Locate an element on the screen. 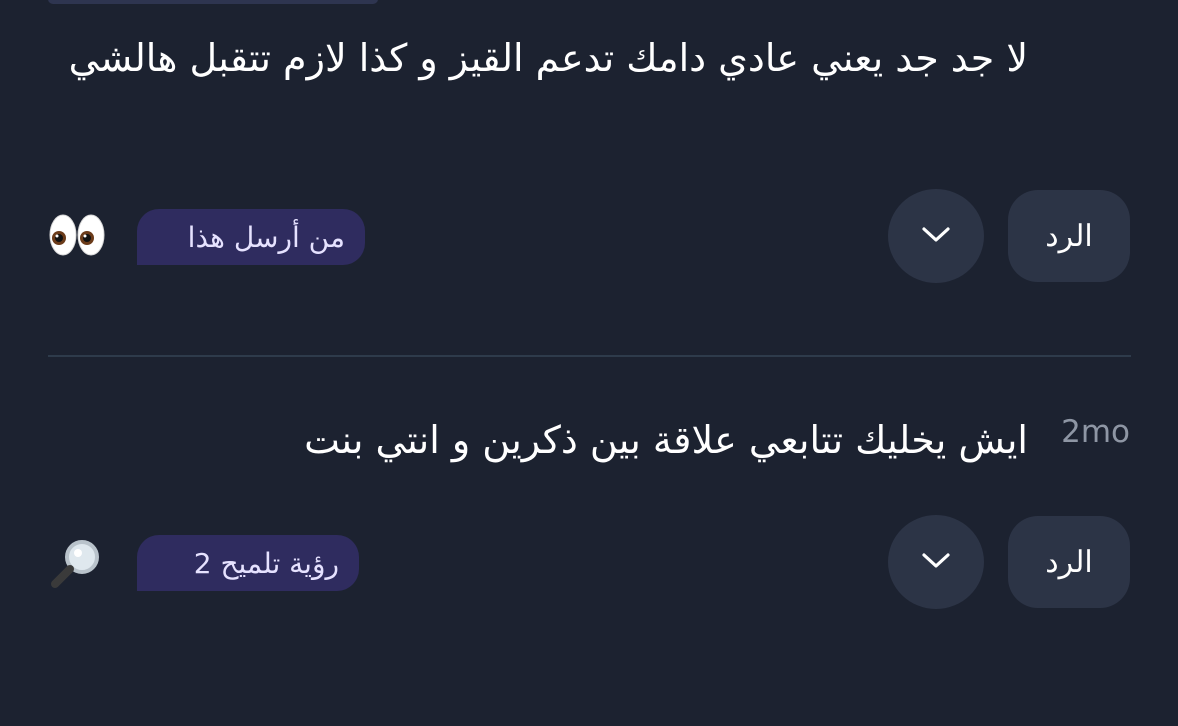 The image size is (1178, 726). previous-pill-edge is located at coordinates (213, 2).